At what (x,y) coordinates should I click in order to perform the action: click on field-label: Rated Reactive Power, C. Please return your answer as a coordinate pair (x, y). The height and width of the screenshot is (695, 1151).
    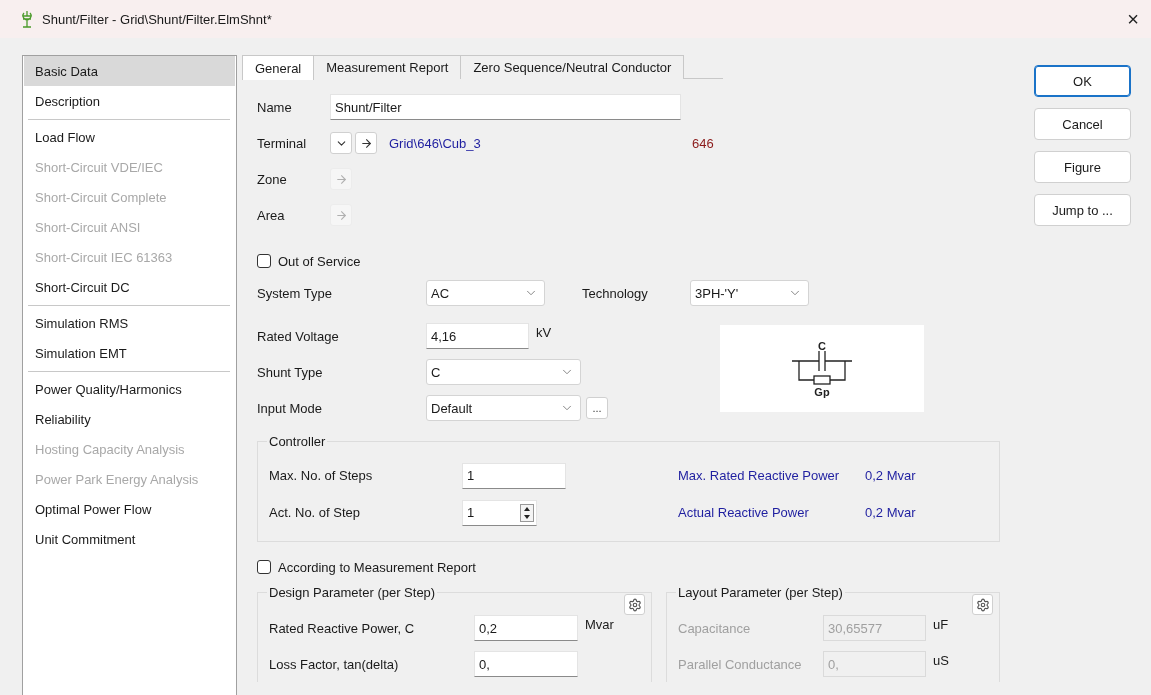
    Looking at the image, I should click on (342, 628).